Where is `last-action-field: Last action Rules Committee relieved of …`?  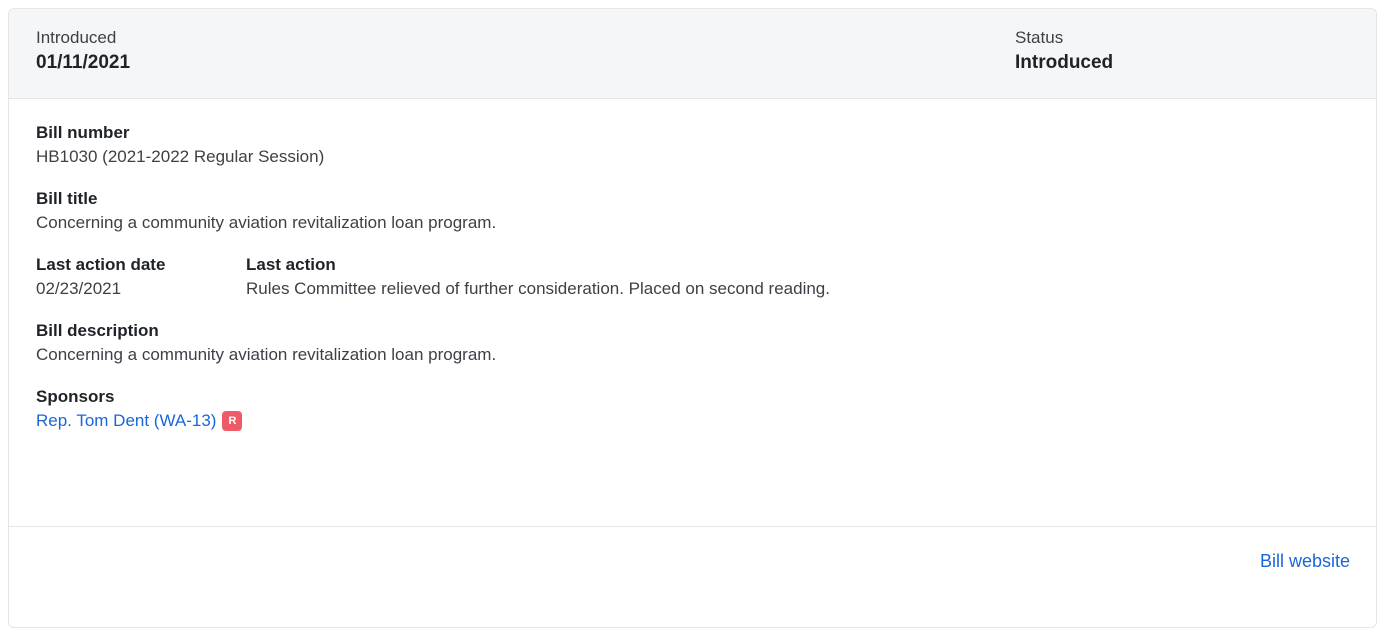
last-action-field: Last action Rules Committee relieved of … is located at coordinates (538, 277).